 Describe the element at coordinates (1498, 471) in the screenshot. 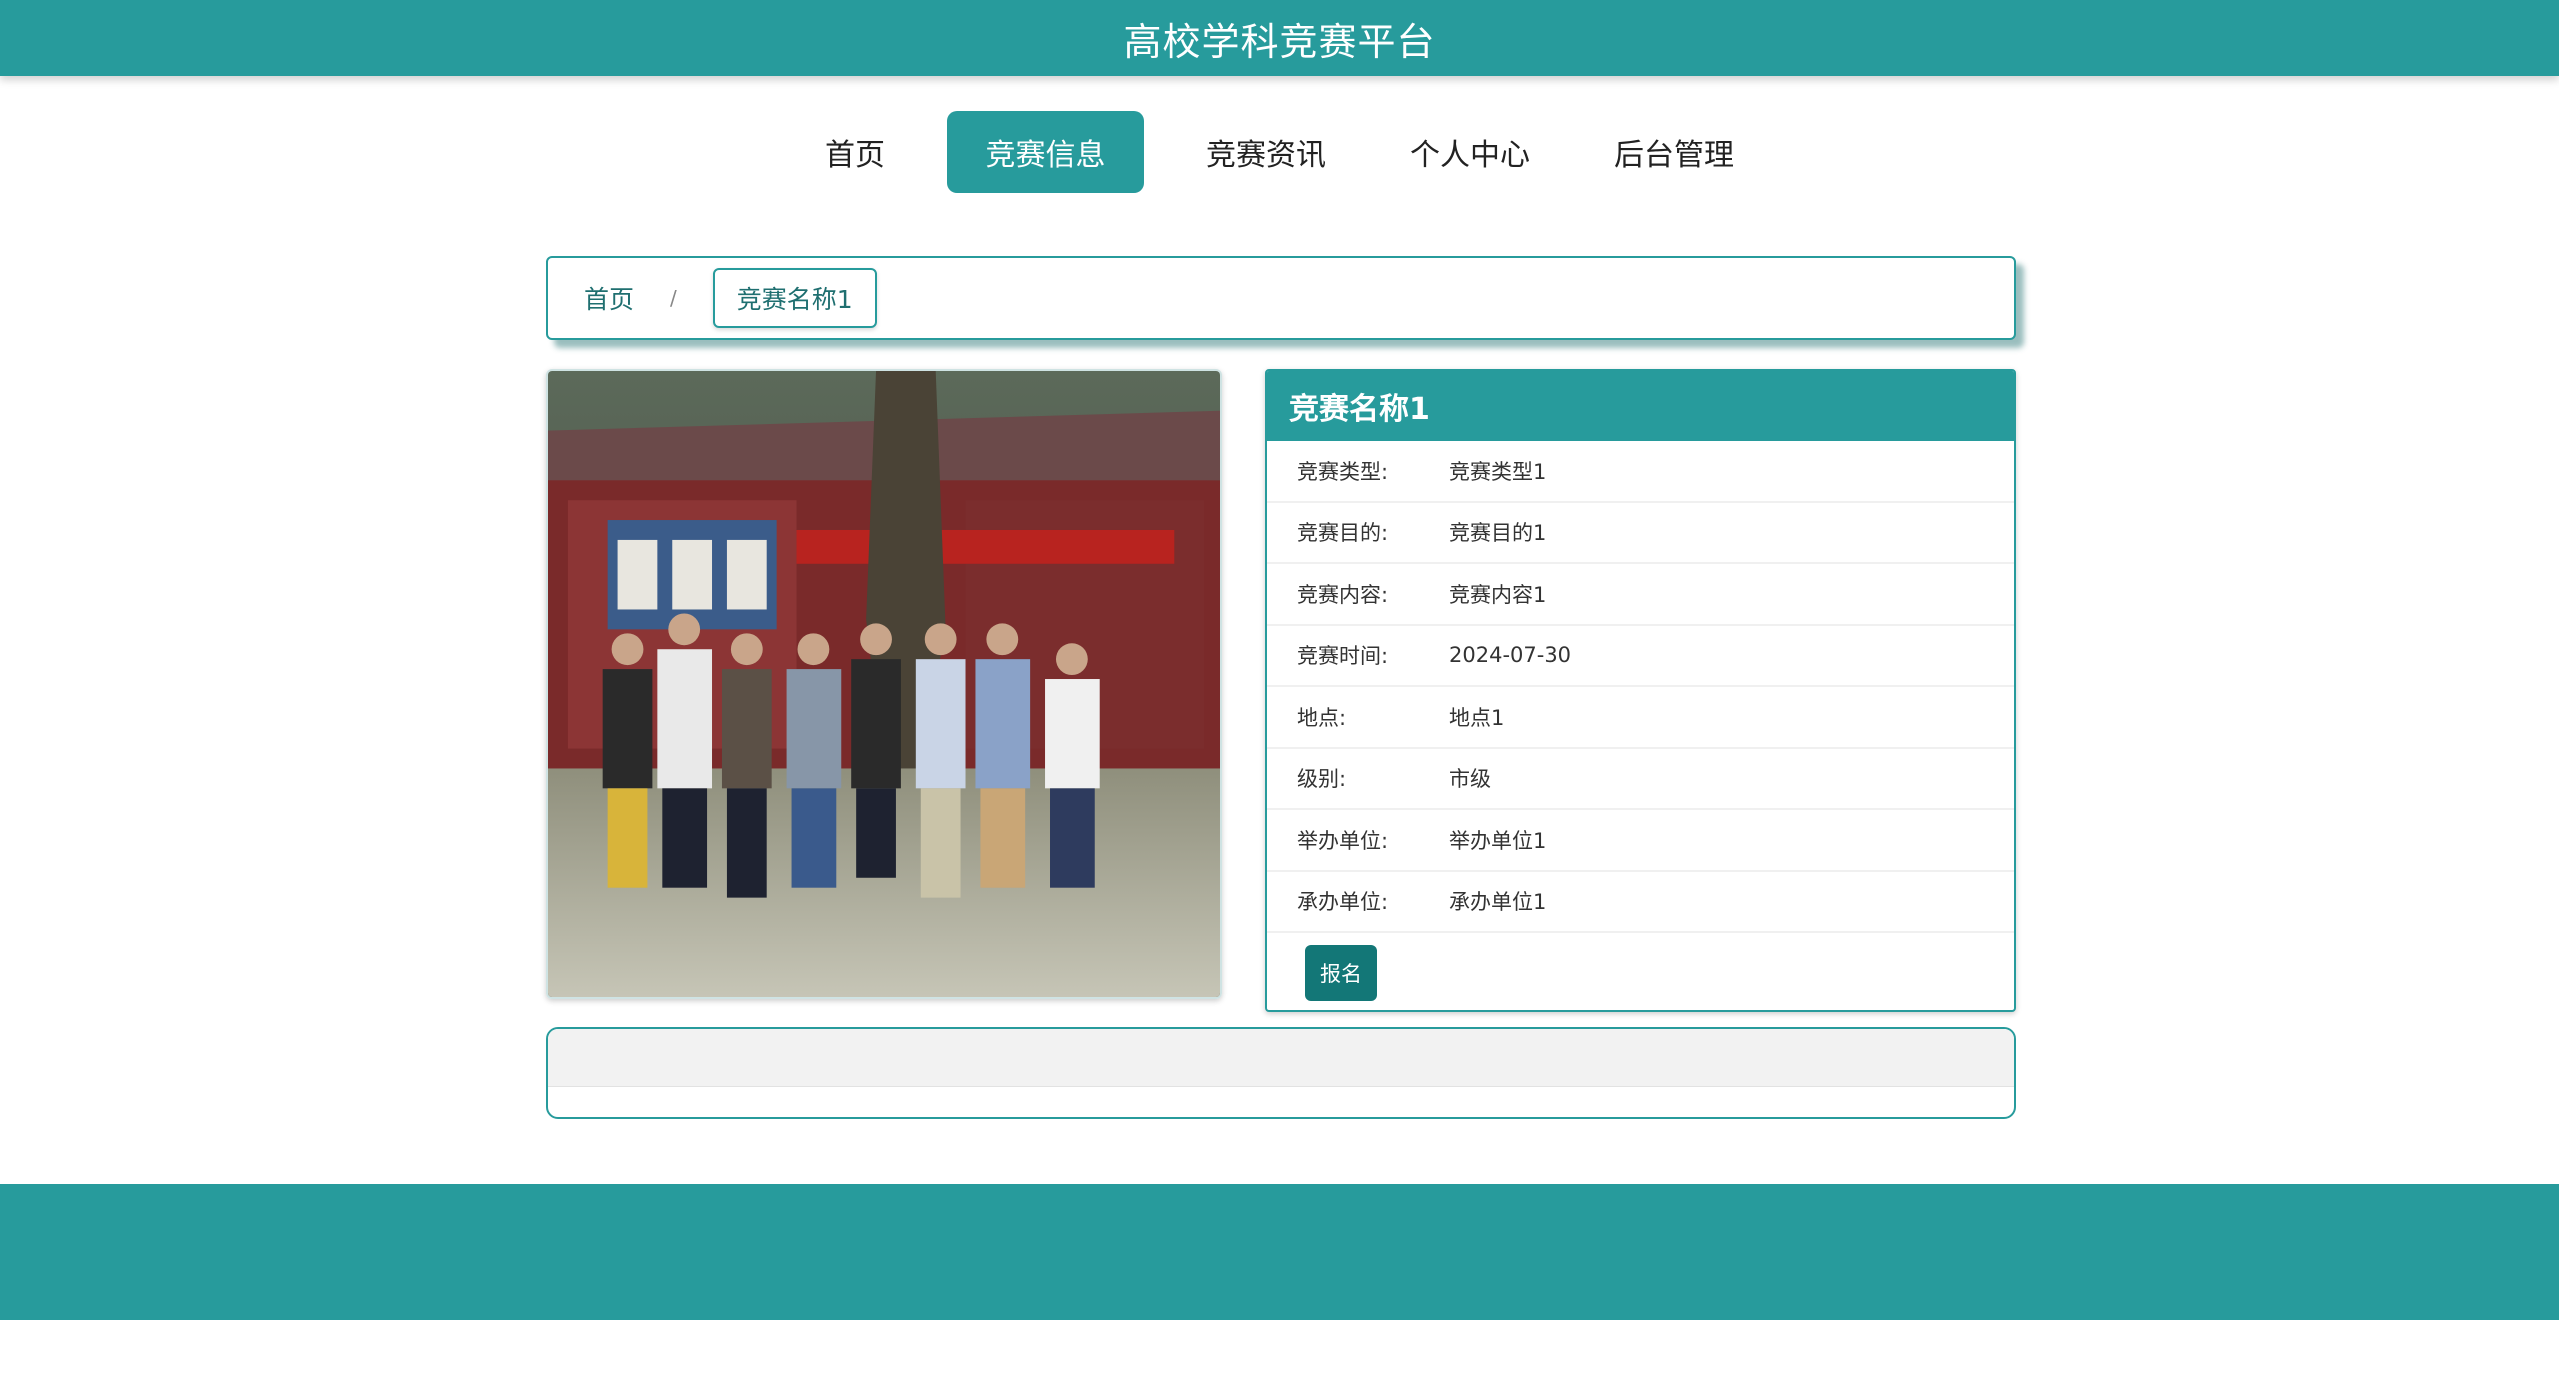

I see `info-value: 竞赛类型1` at that location.